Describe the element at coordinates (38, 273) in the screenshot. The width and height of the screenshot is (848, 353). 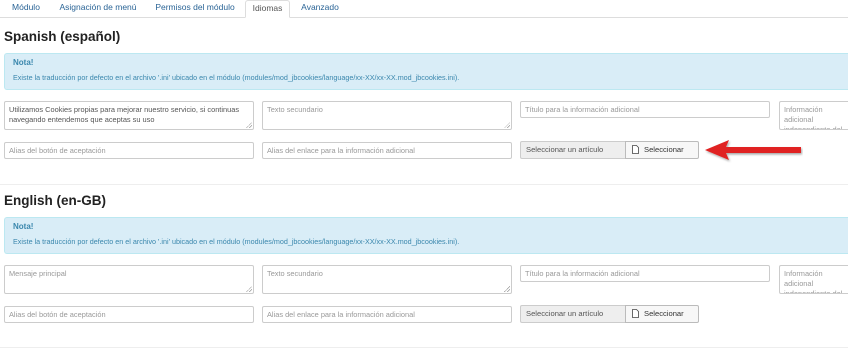
I see `main-message-placeholder: Mensaje principal` at that location.